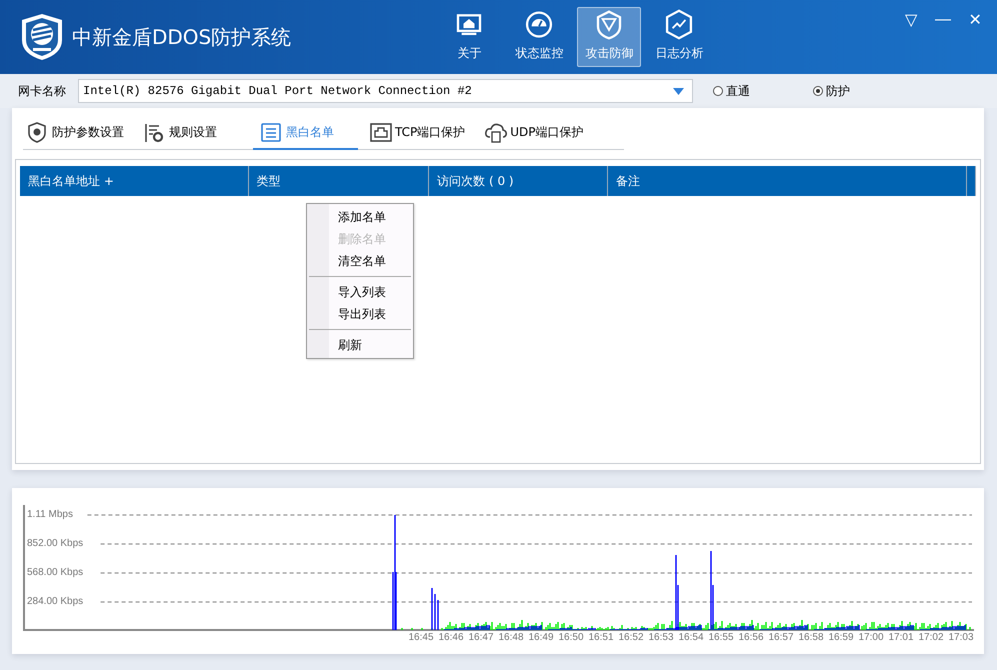  What do you see at coordinates (42, 91) in the screenshot?
I see `field-label: 网卡名称` at bounding box center [42, 91].